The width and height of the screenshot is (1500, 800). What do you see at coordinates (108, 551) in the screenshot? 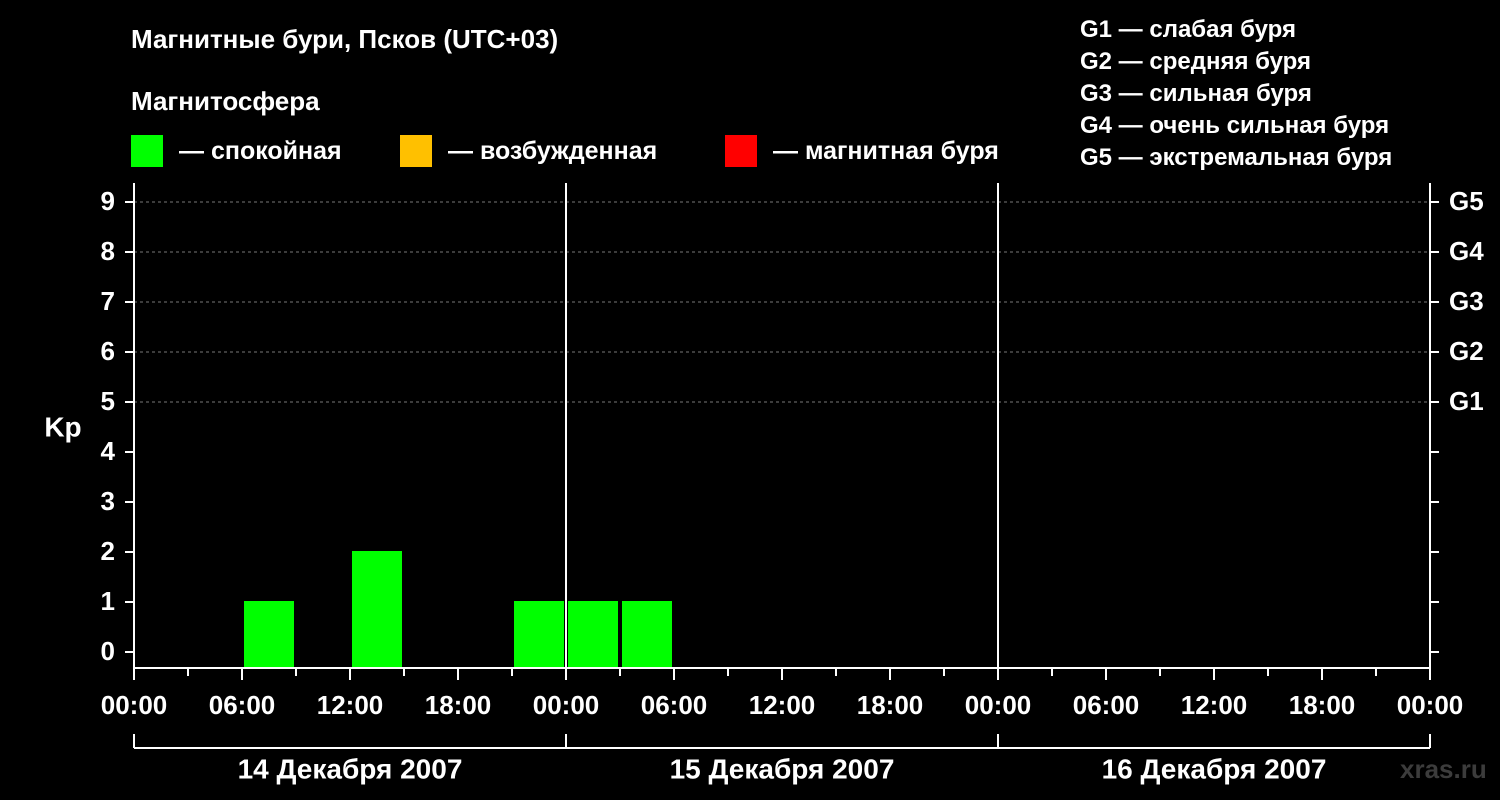
I see `y-tick-label-2: 2` at bounding box center [108, 551].